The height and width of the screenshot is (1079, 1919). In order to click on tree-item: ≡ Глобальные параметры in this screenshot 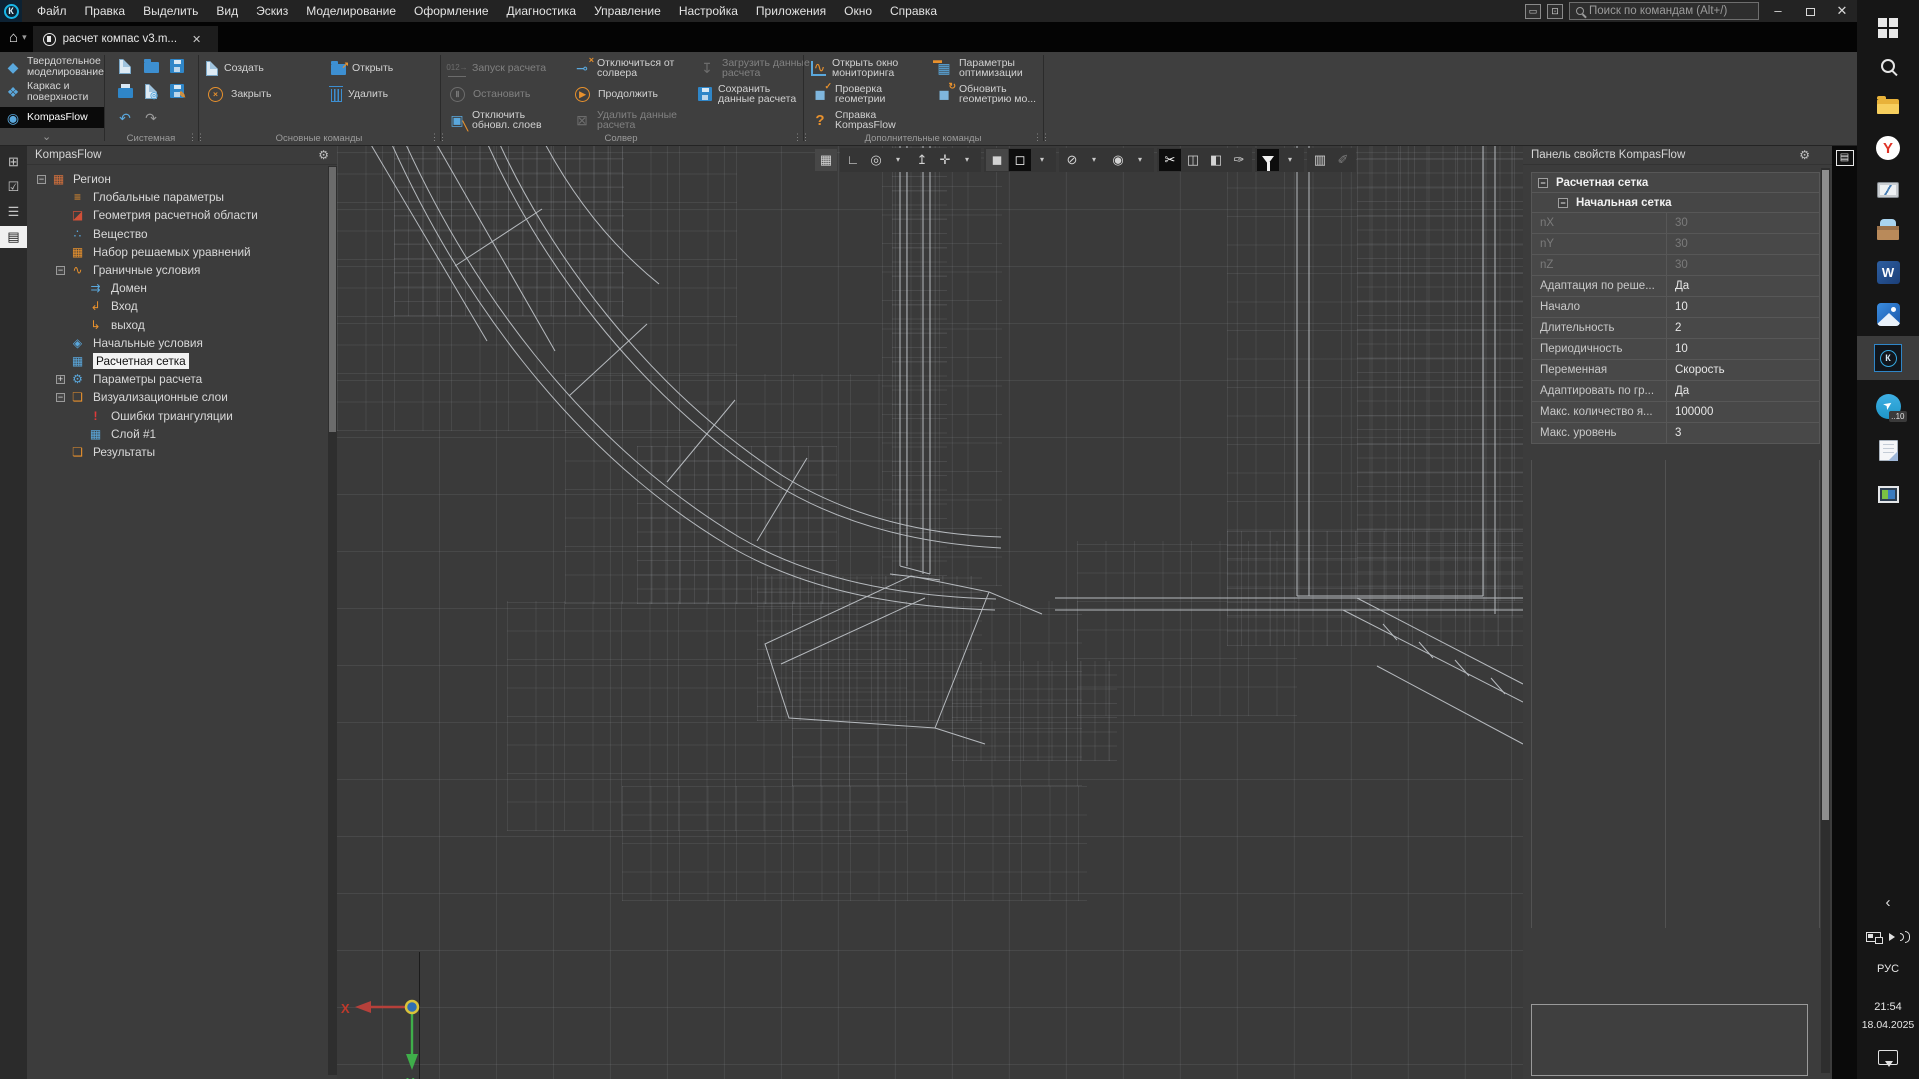, I will do `click(177, 197)`.